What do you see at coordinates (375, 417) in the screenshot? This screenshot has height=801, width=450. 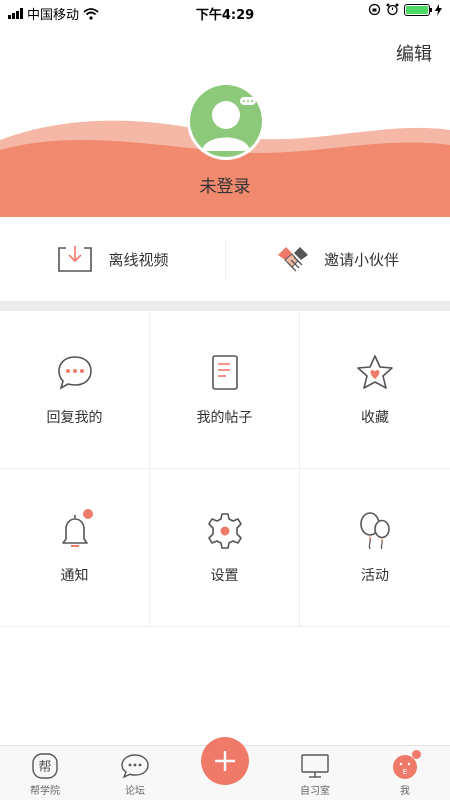 I see `favorites-label: 收藏` at bounding box center [375, 417].